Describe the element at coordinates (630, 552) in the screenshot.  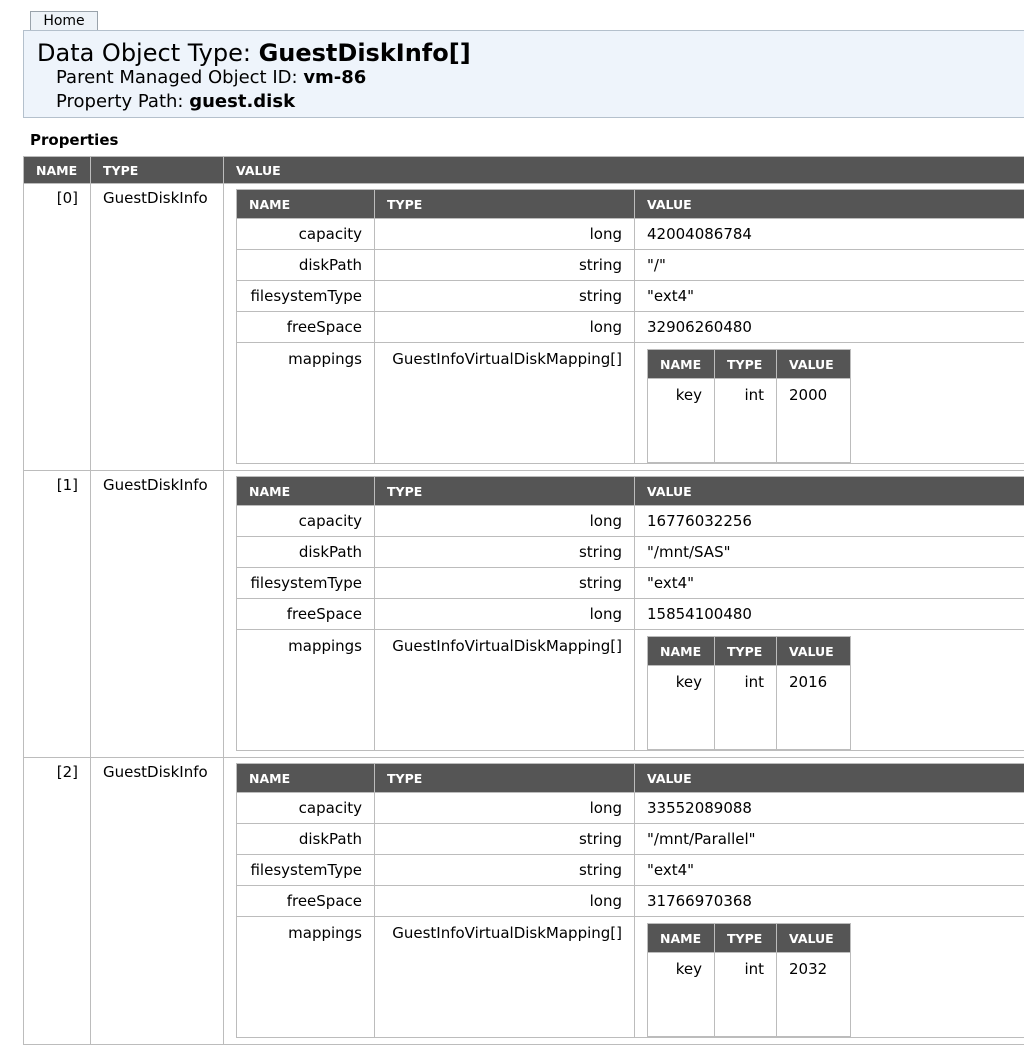
I see `property-row-diskpath: diskPath string "/mnt/SAS"` at that location.